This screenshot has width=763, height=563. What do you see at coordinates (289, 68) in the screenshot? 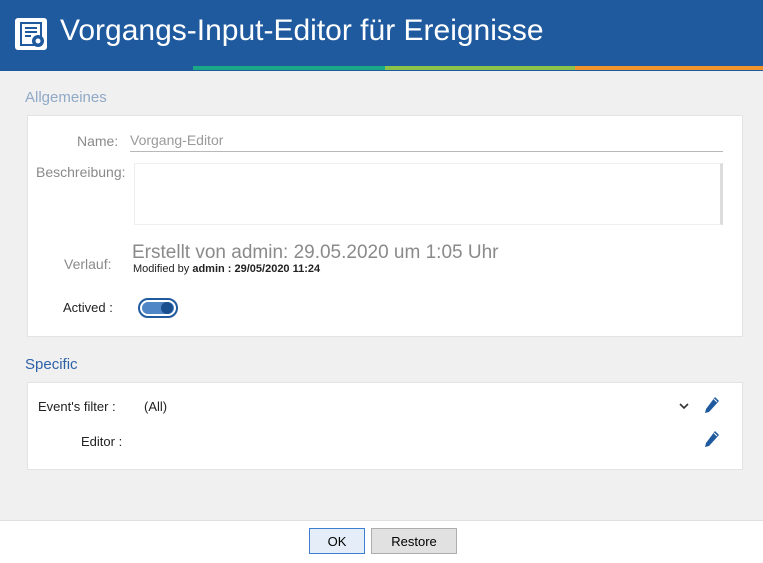
I see `accent-bar-teal` at bounding box center [289, 68].